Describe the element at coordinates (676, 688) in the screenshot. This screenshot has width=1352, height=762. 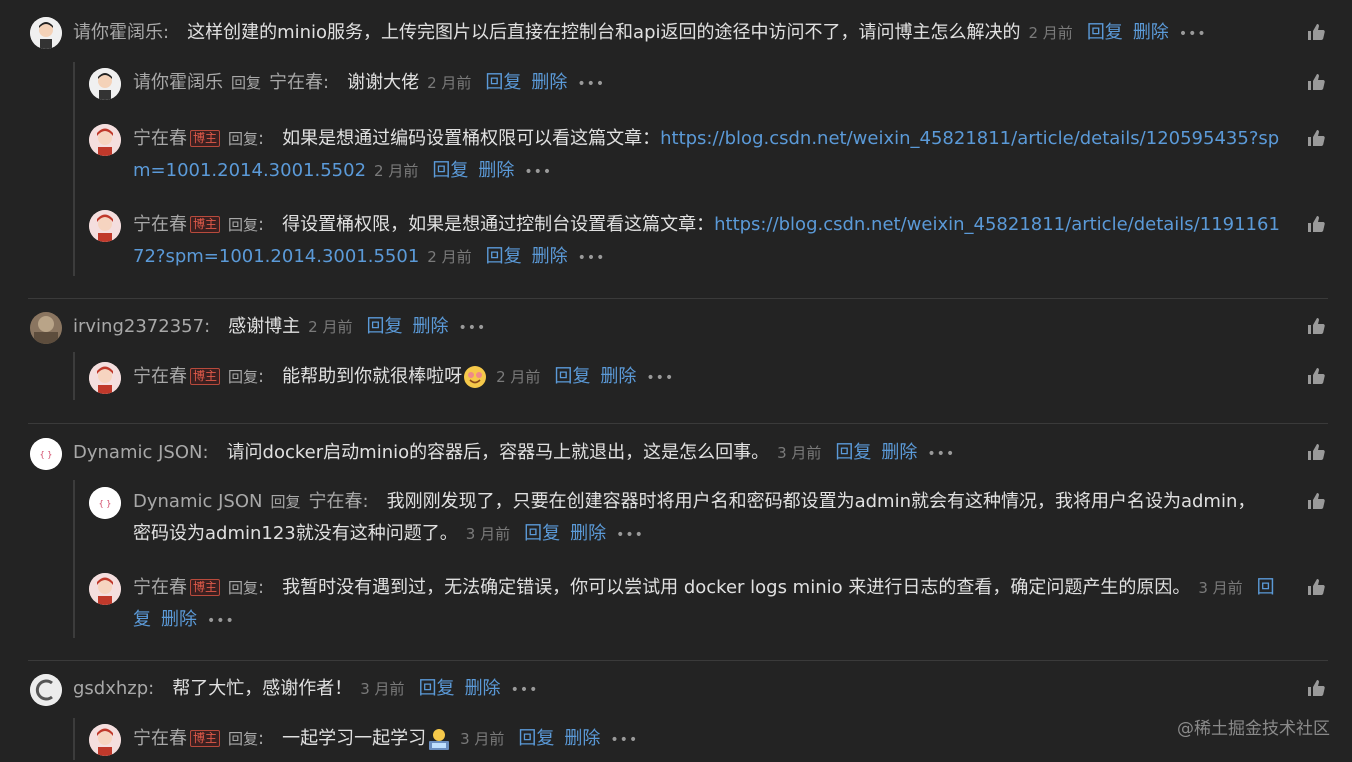
I see `comment: gsdxhzp: 帮了大忙，感谢作者！ 3 月前 回复 删除 •••` at that location.